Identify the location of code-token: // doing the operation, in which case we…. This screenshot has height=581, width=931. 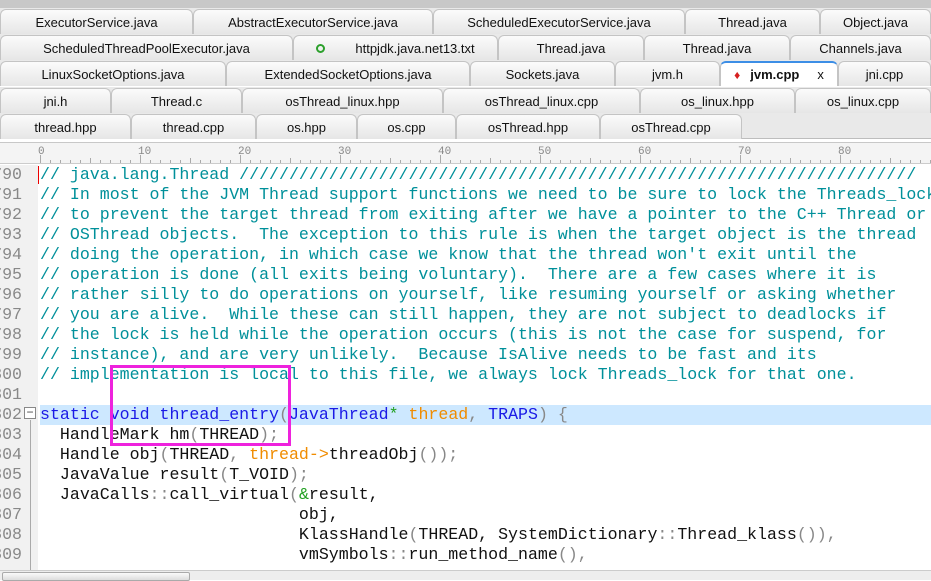
(448, 254).